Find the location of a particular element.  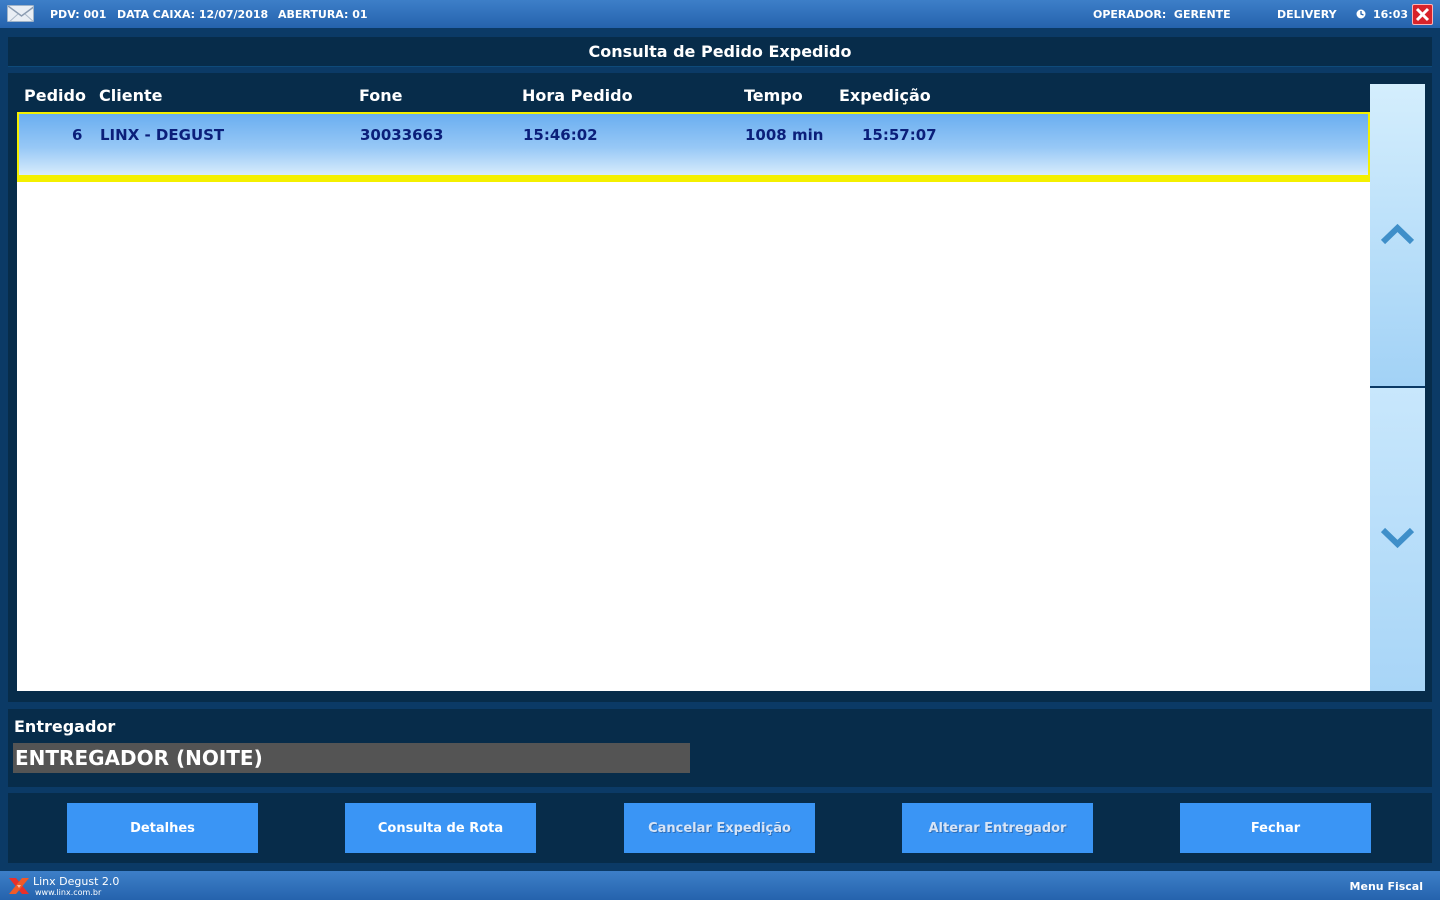

cell-cliente: LINX - DEGUST is located at coordinates (162, 135).